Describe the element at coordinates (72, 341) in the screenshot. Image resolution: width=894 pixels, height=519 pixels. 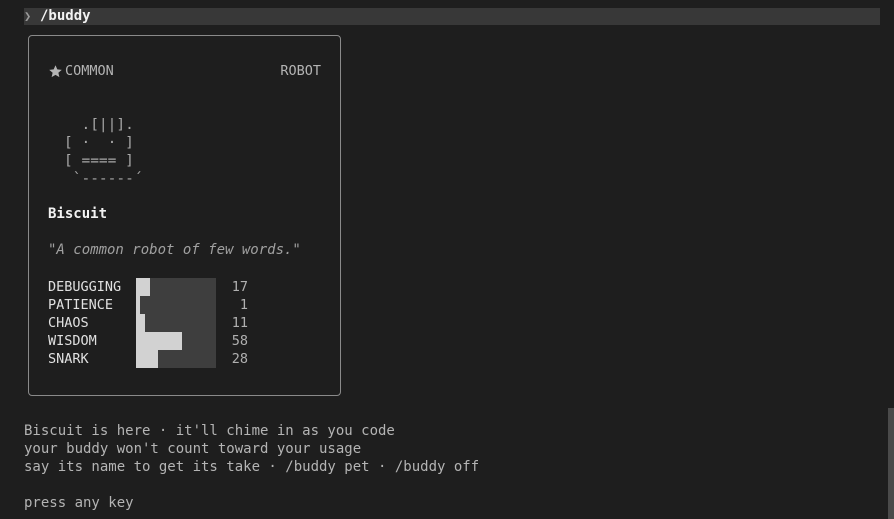
I see `stat-label: WISDOM` at that location.